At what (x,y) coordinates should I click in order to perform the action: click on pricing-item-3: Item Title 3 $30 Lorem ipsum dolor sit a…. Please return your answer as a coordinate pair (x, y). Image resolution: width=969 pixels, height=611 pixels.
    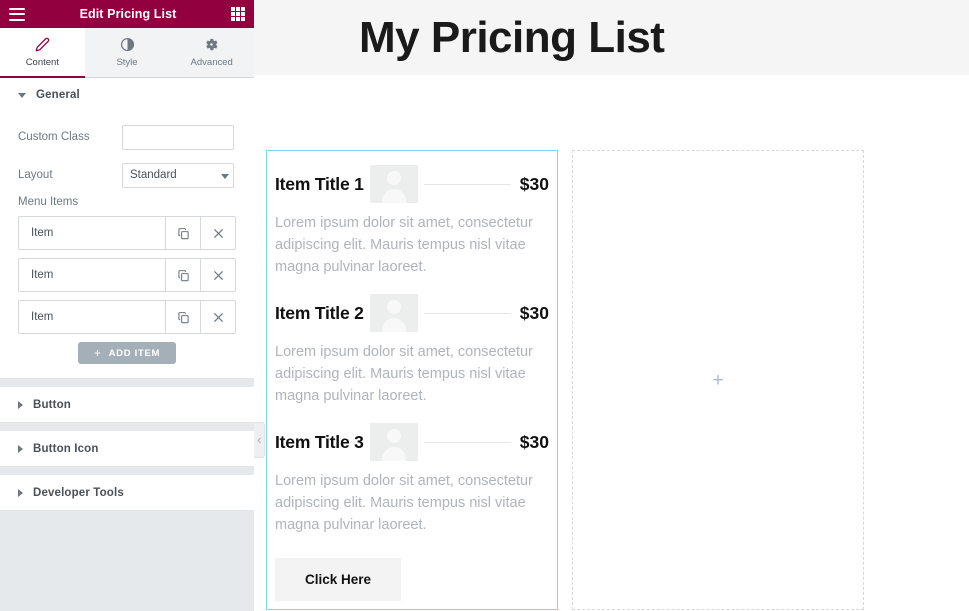
    Looking at the image, I should click on (412, 479).